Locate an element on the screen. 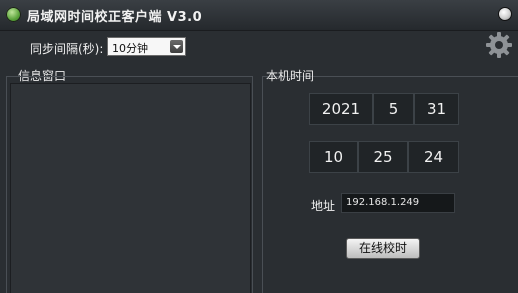 Image resolution: width=518 pixels, height=293 pixels. address-label: 地址 is located at coordinates (323, 206).